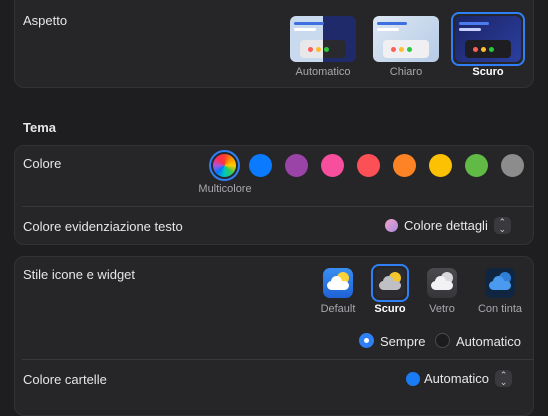  What do you see at coordinates (79, 274) in the screenshot?
I see `widgets-style-label: Stile icone e widget` at bounding box center [79, 274].